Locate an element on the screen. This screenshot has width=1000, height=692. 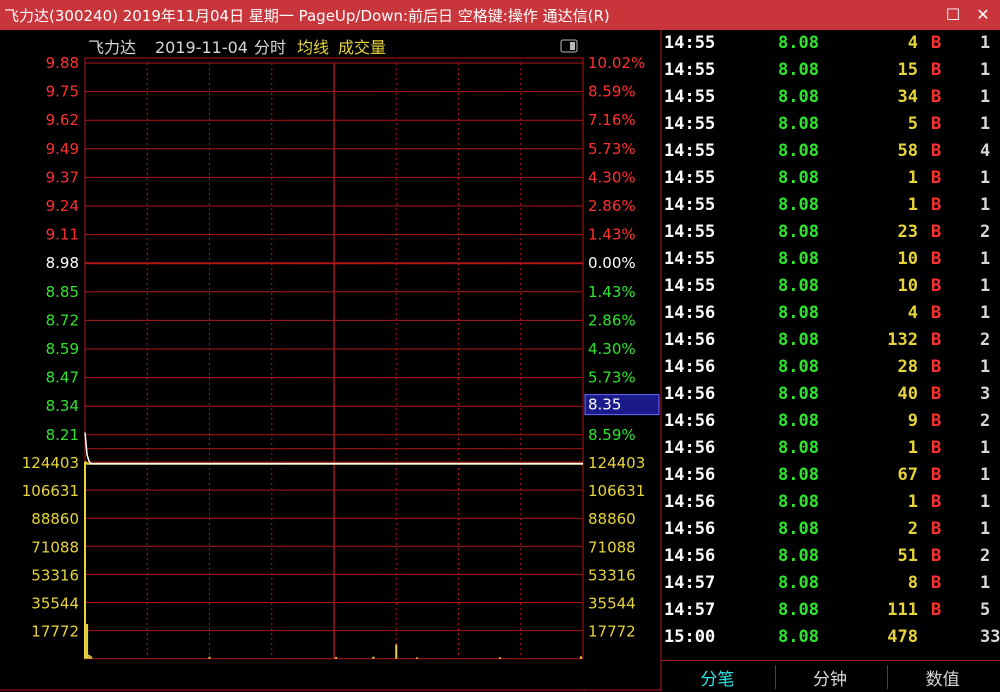
tick-volume: 10 is located at coordinates (907, 286).